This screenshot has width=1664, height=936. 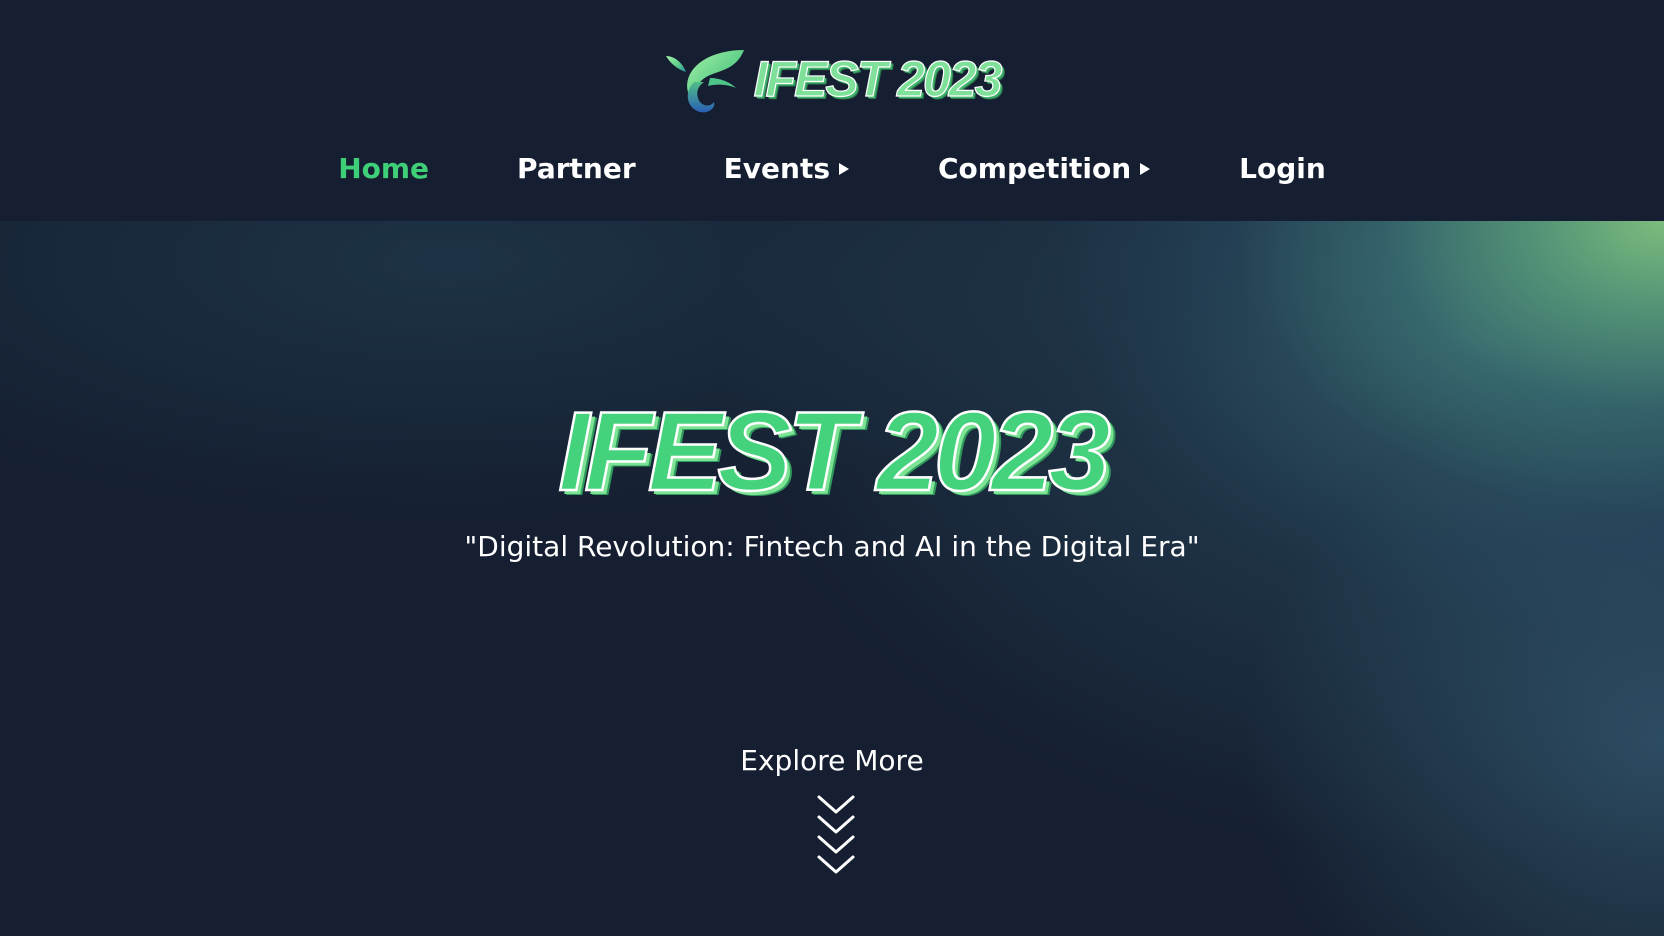 I want to click on nav-item-partner: Partner, so click(x=576, y=169).